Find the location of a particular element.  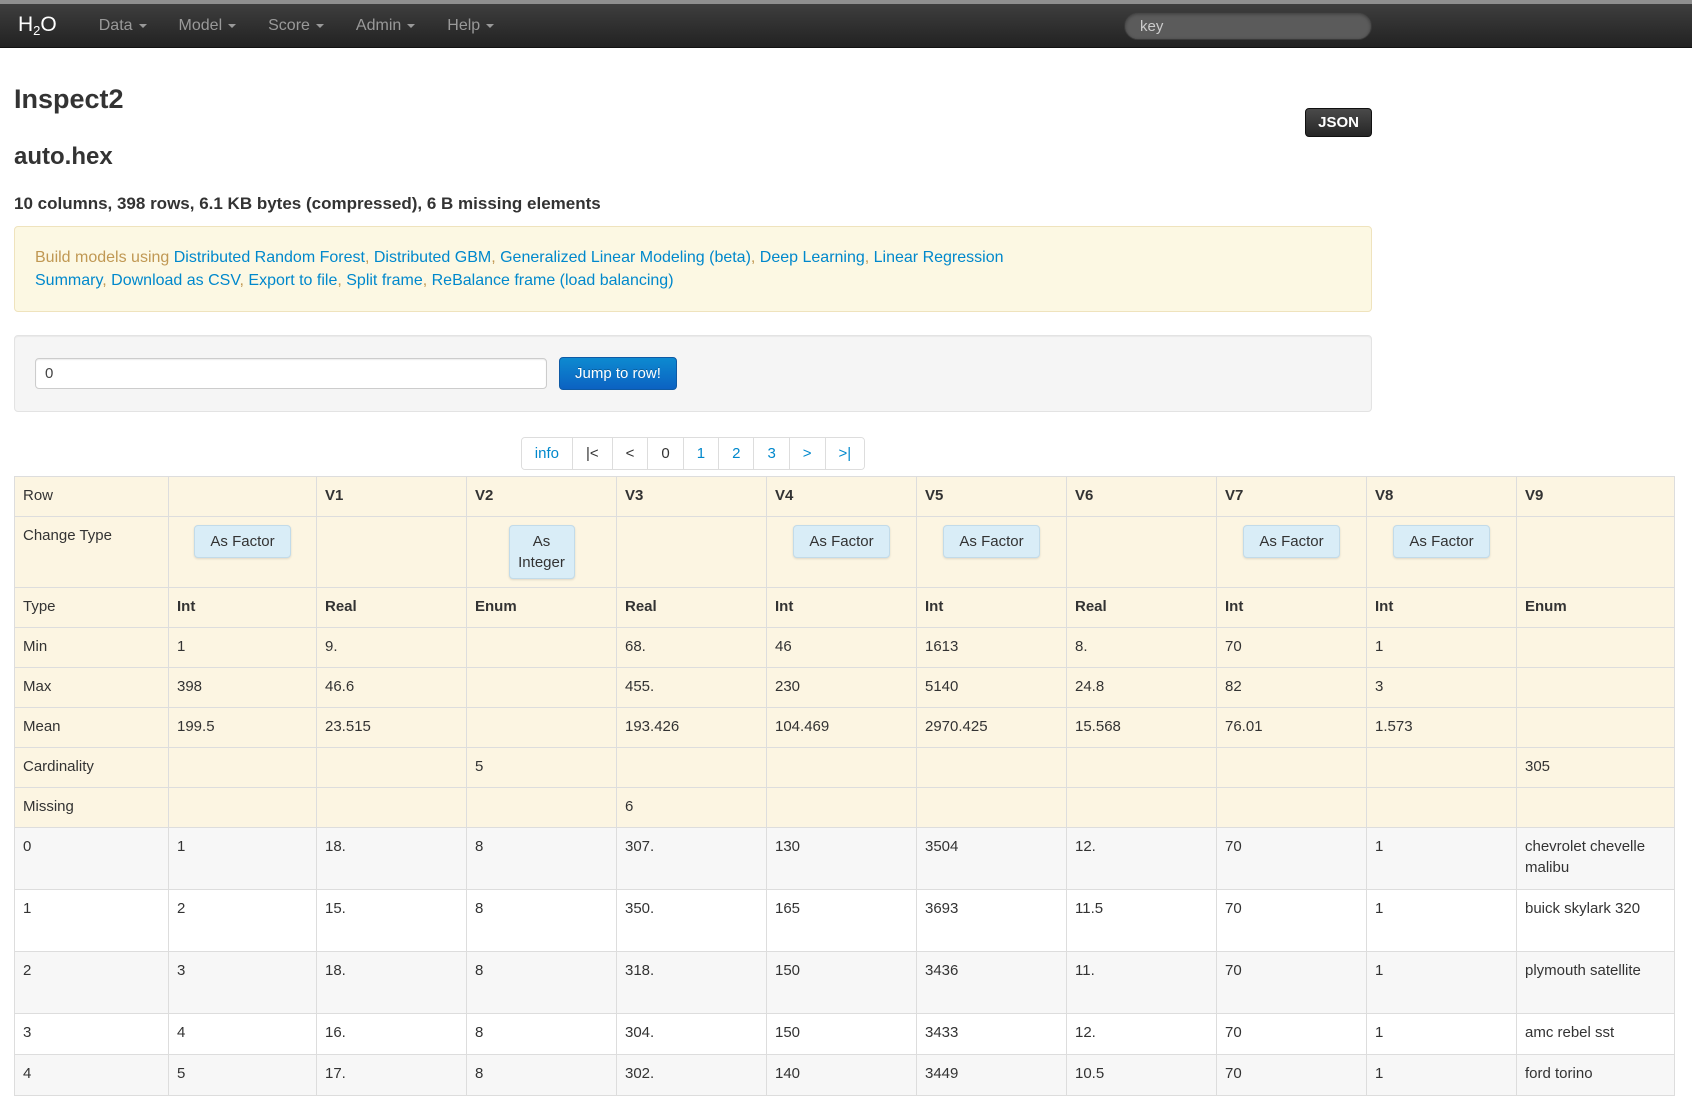

data-cell: 18. is located at coordinates (391, 982).